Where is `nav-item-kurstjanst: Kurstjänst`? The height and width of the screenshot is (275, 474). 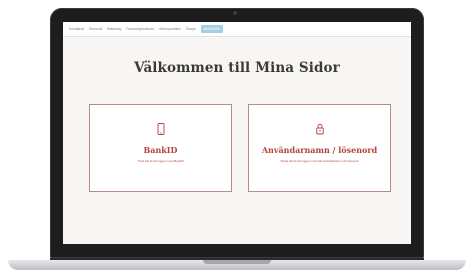
nav-item-kurstjanst: Kurstjänst is located at coordinates (76, 29).